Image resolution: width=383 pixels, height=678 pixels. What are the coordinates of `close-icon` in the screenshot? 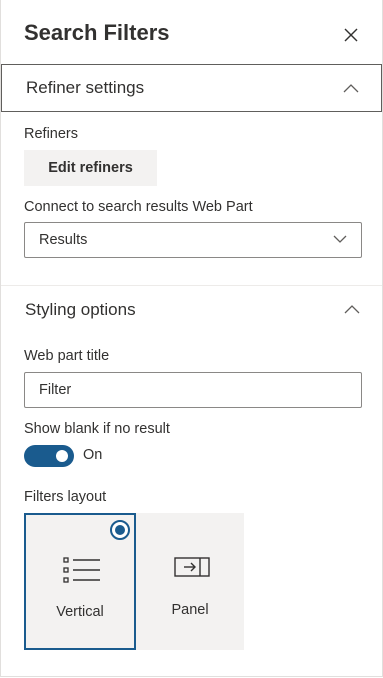 It's located at (351, 35).